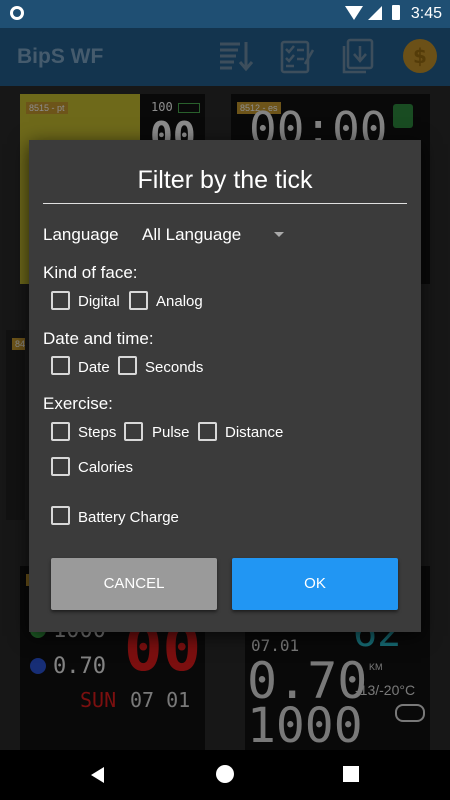 The height and width of the screenshot is (800, 450). I want to click on wifi-icon, so click(354, 13).